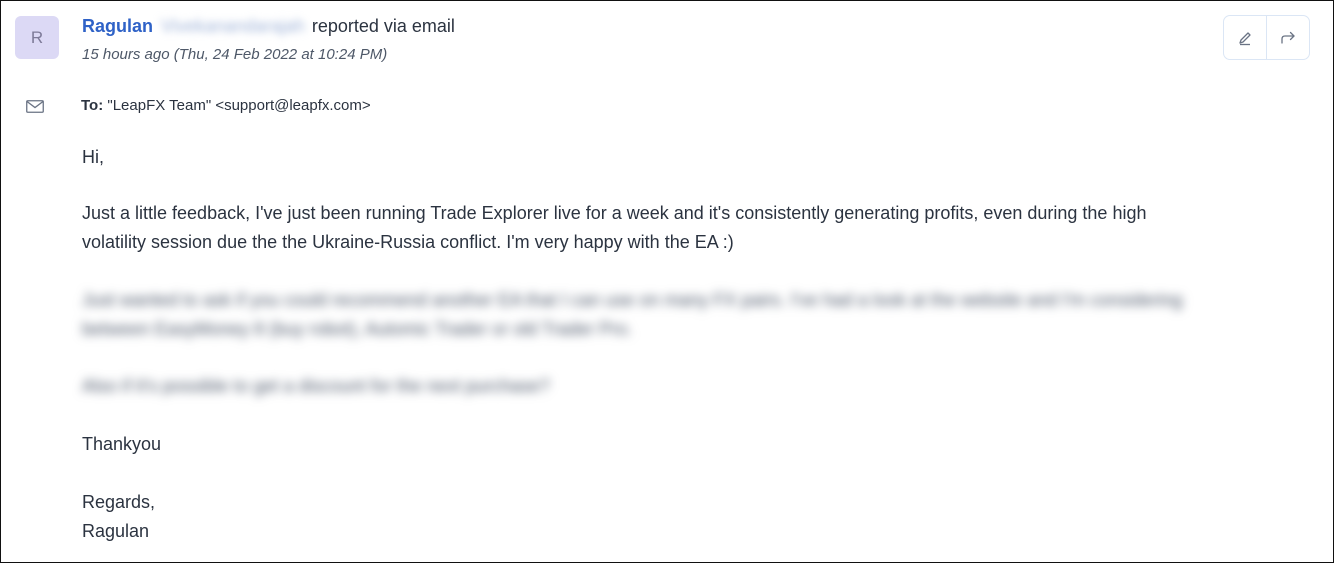  Describe the element at coordinates (233, 26) in the screenshot. I see `sender-surname-redacted: Vivekanandarajah` at that location.